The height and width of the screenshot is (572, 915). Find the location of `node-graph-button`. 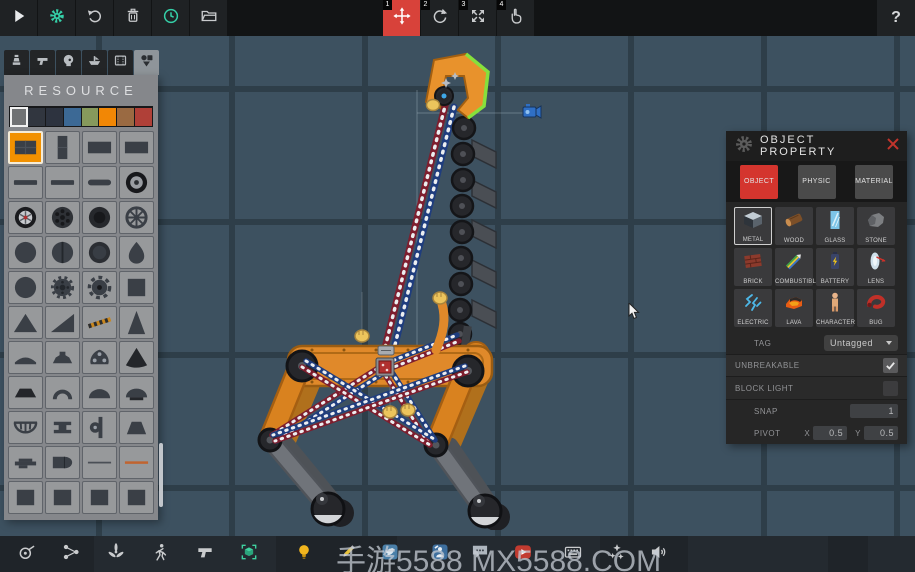

node-graph-button is located at coordinates (71, 554).